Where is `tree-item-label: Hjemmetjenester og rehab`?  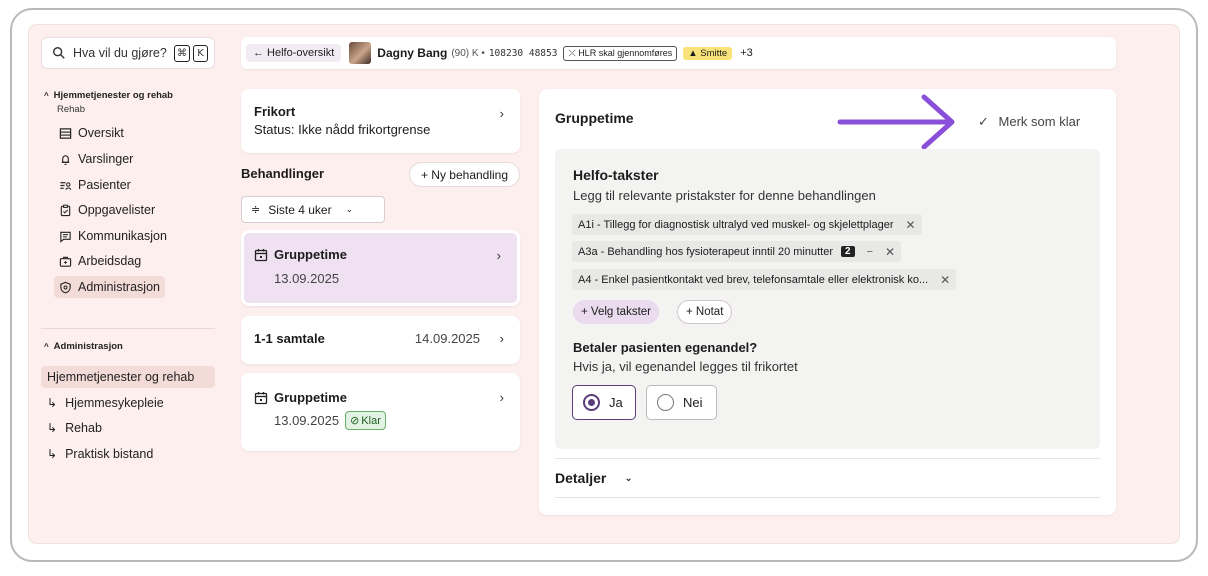
tree-item-label: Hjemmetjenester og rehab is located at coordinates (121, 377).